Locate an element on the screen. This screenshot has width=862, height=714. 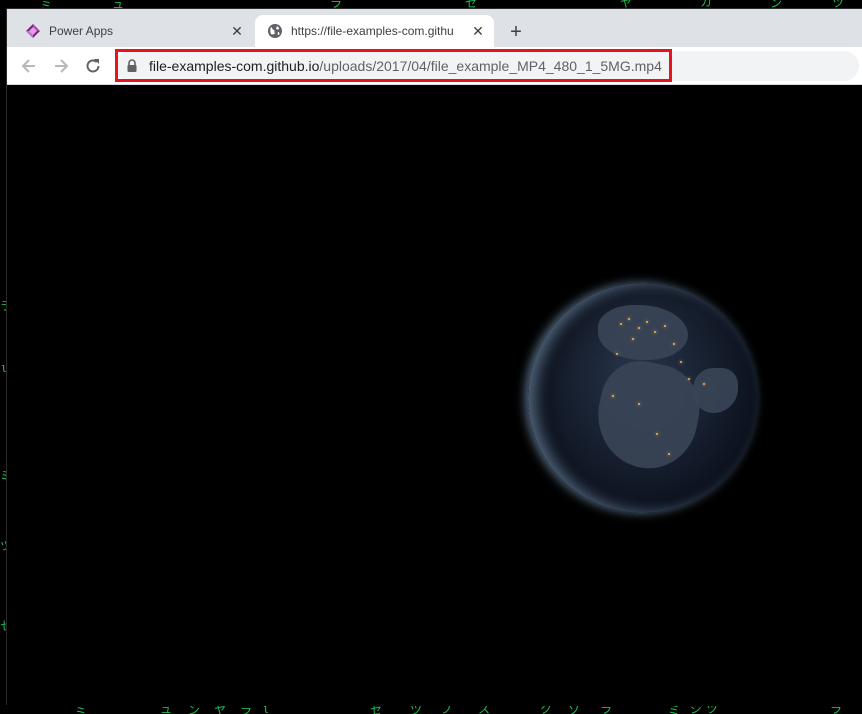
arrow-left-icon is located at coordinates (29, 66).